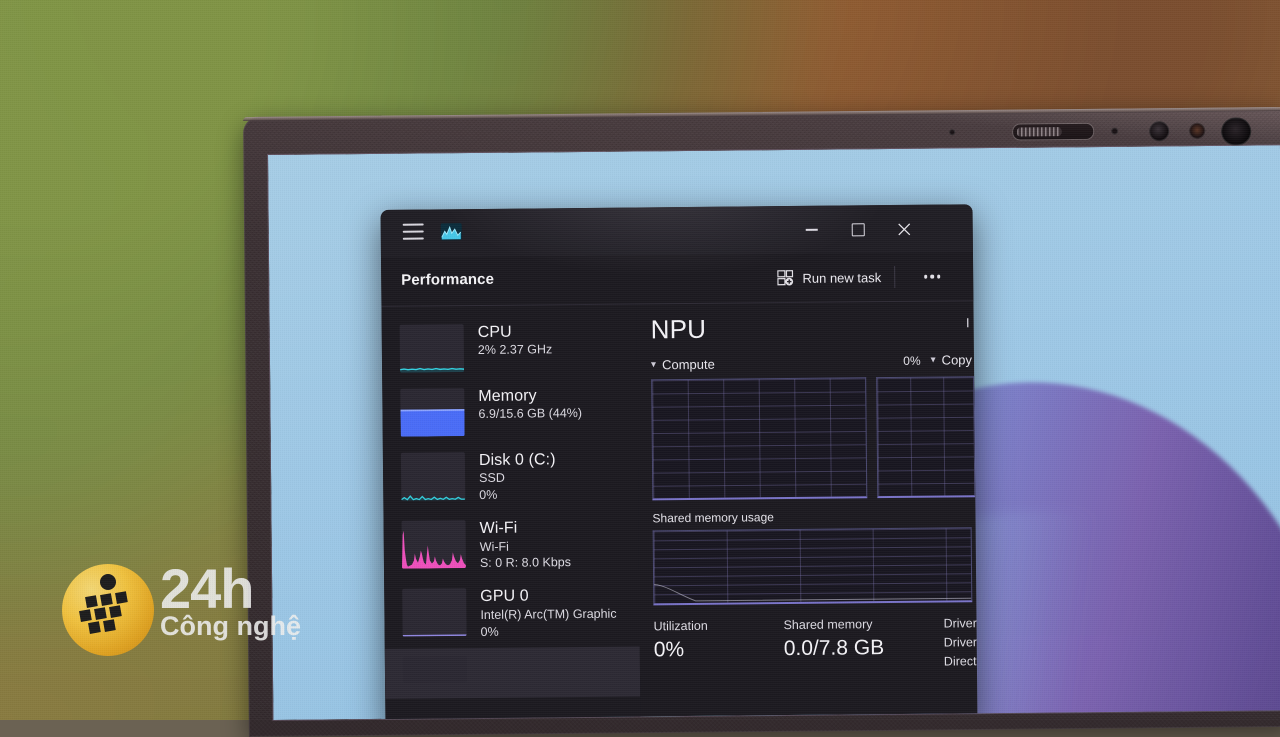  What do you see at coordinates (676, 231) in the screenshot?
I see `window-titlebar` at bounding box center [676, 231].